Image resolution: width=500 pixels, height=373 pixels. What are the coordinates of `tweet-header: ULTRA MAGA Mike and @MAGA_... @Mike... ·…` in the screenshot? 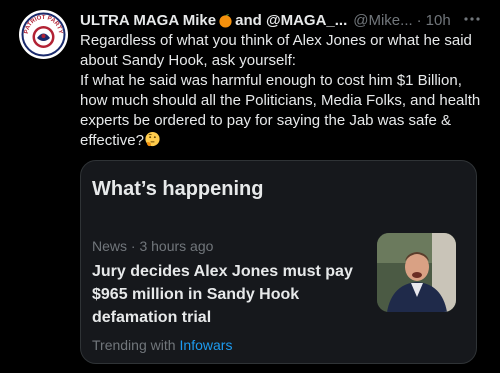 It's located at (285, 20).